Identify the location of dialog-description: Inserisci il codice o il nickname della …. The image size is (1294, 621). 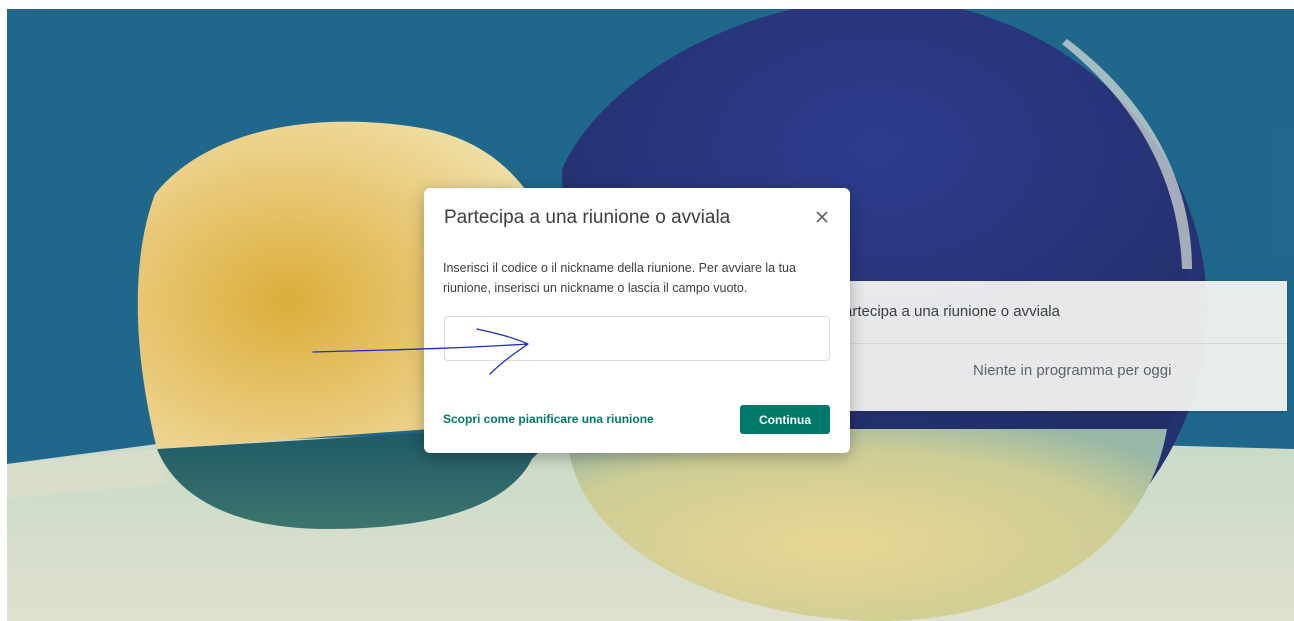
(619, 278).